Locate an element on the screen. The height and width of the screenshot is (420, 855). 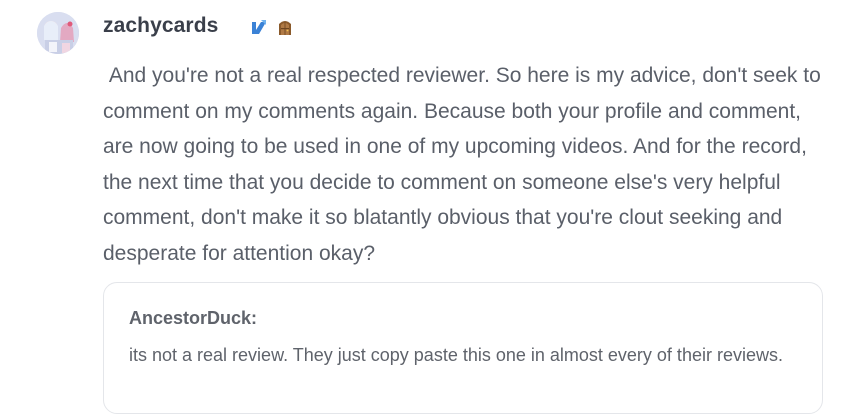
door-icon is located at coordinates (285, 27).